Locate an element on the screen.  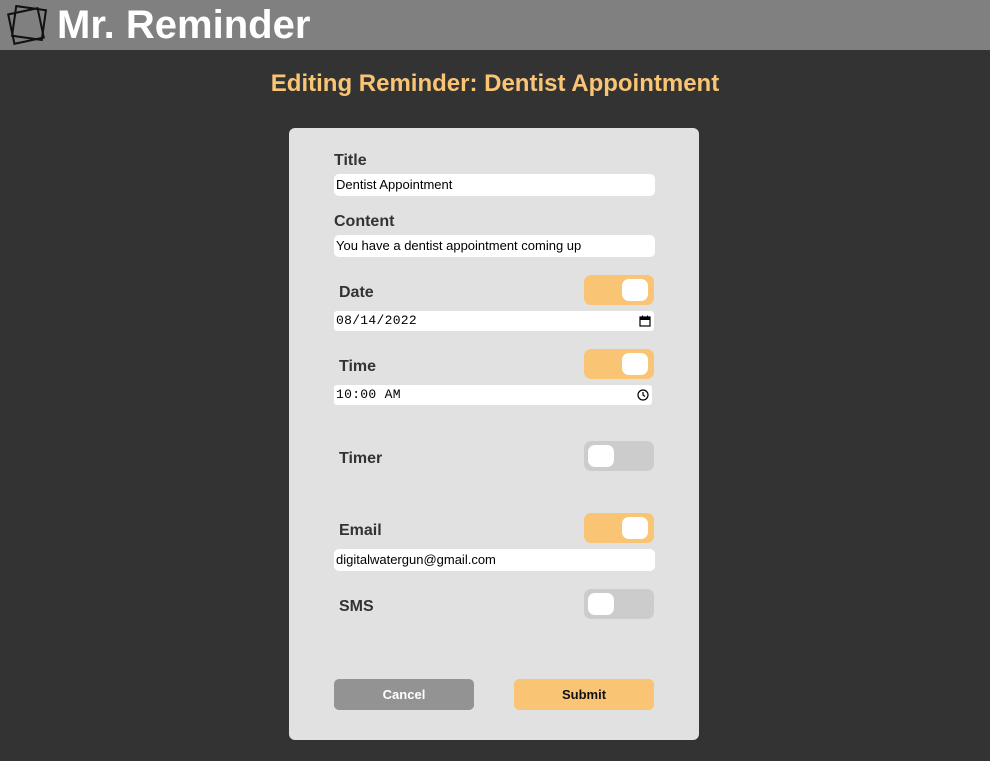
content-label: Content is located at coordinates (364, 221).